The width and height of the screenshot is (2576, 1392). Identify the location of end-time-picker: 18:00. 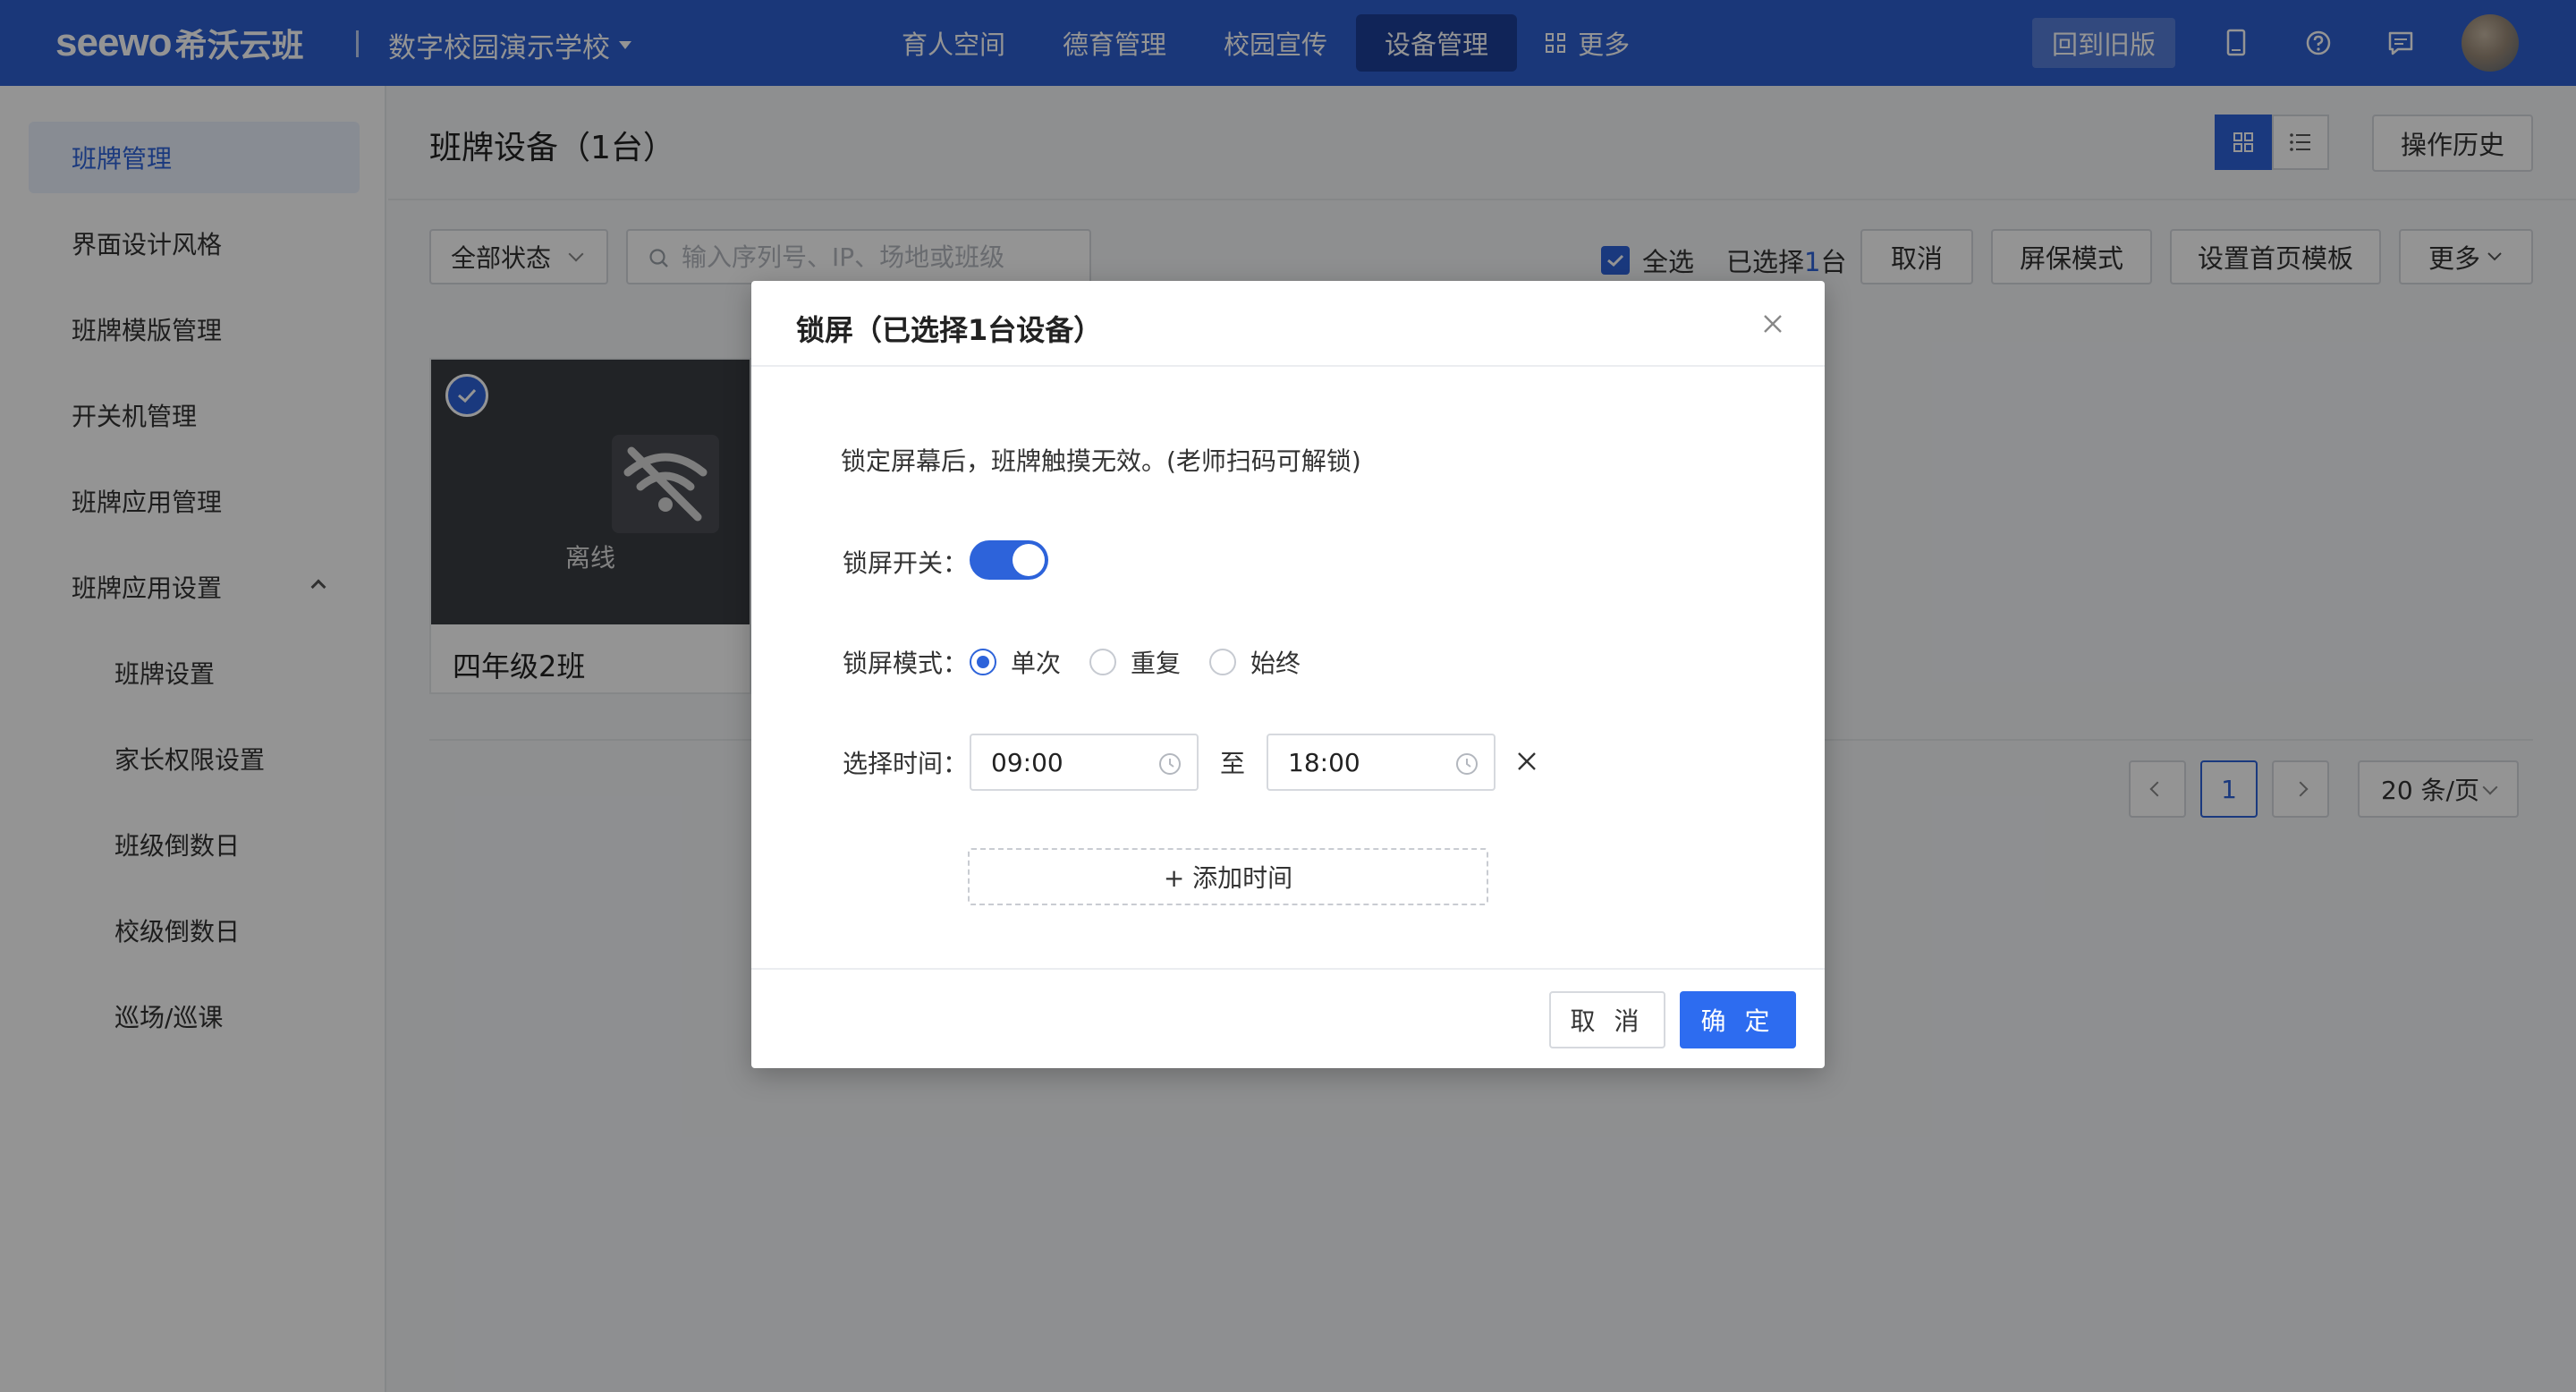
(1381, 762).